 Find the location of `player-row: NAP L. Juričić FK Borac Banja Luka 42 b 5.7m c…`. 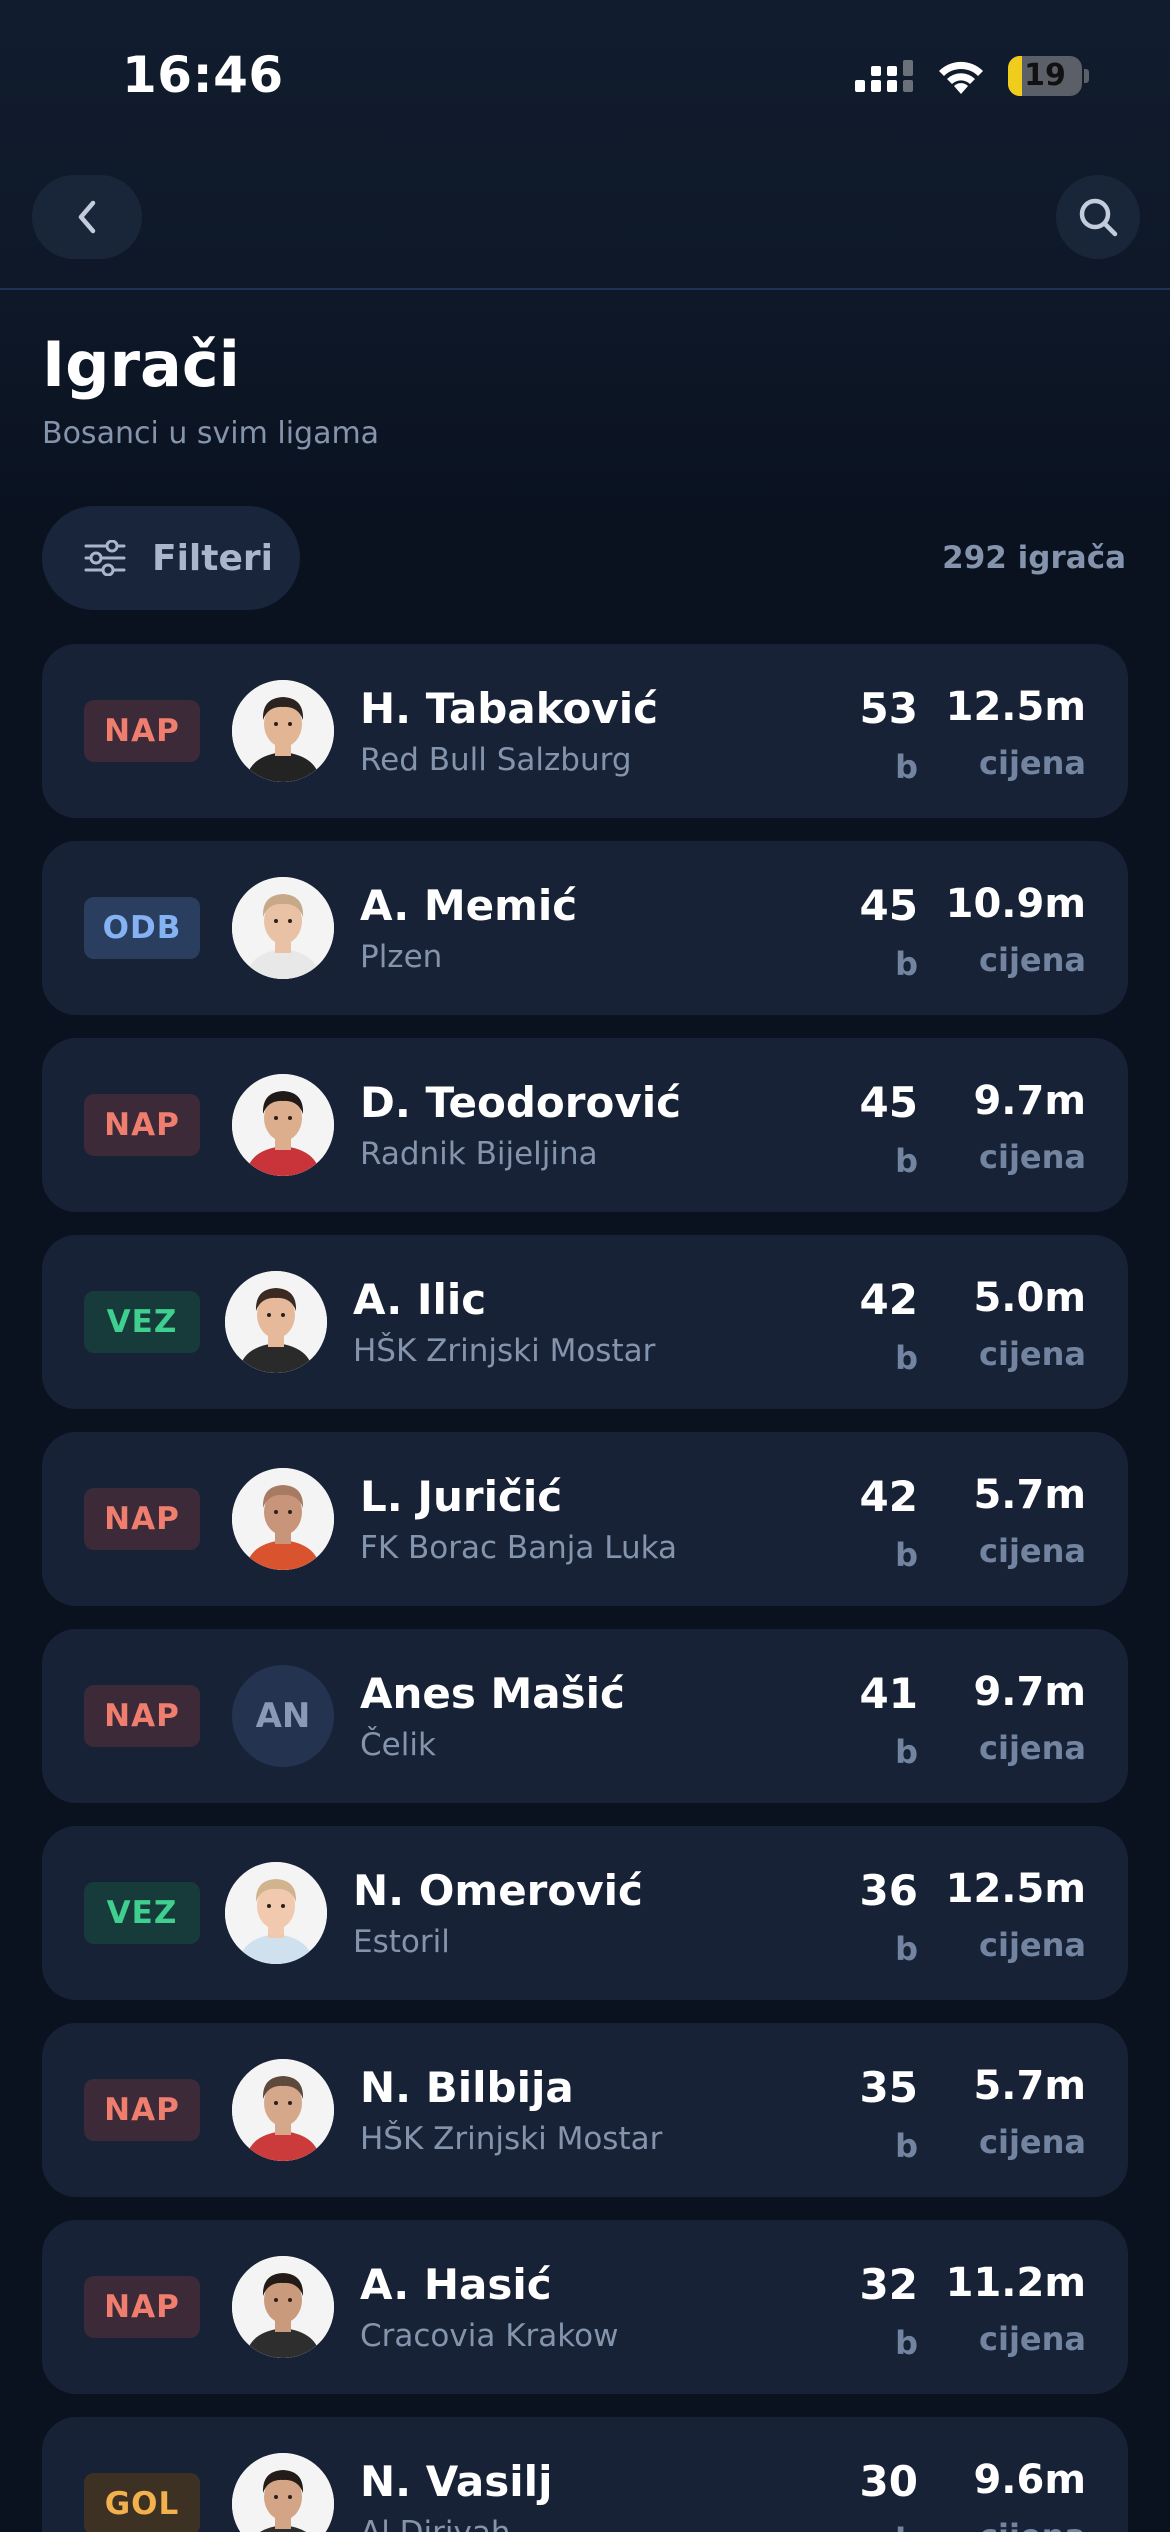

player-row: NAP L. Juričić FK Borac Banja Luka 42 b 5.7m c… is located at coordinates (585, 1519).